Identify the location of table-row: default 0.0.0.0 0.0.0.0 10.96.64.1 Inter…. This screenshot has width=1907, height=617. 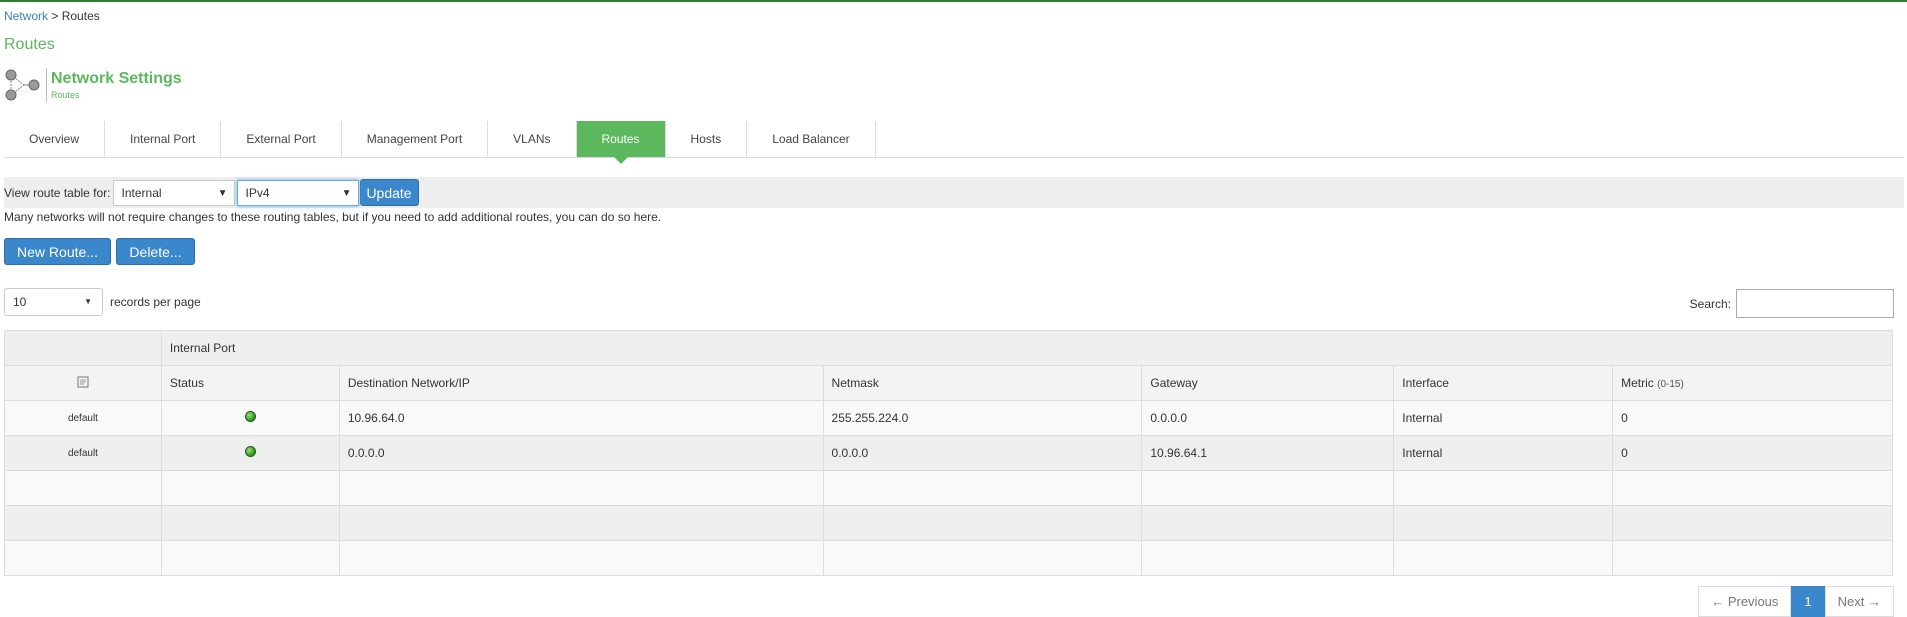
(948, 453).